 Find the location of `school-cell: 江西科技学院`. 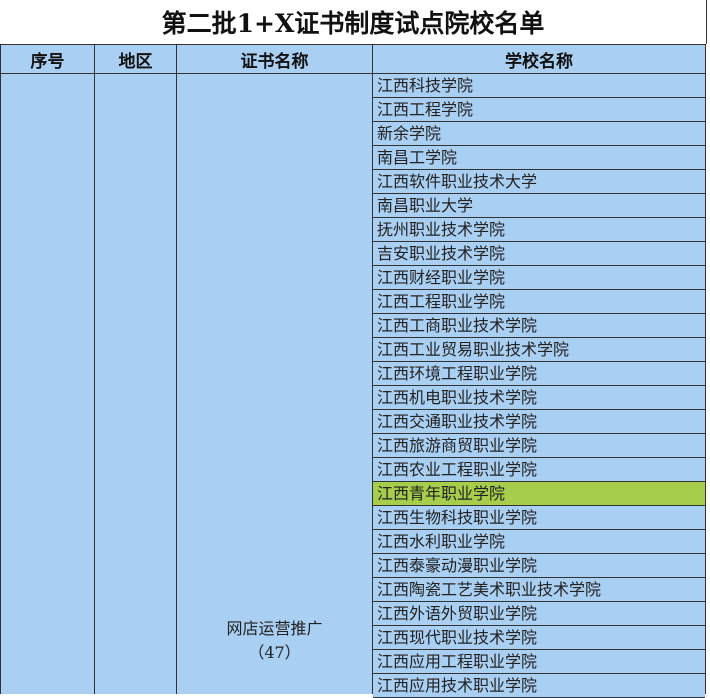

school-cell: 江西科技学院 is located at coordinates (539, 86).